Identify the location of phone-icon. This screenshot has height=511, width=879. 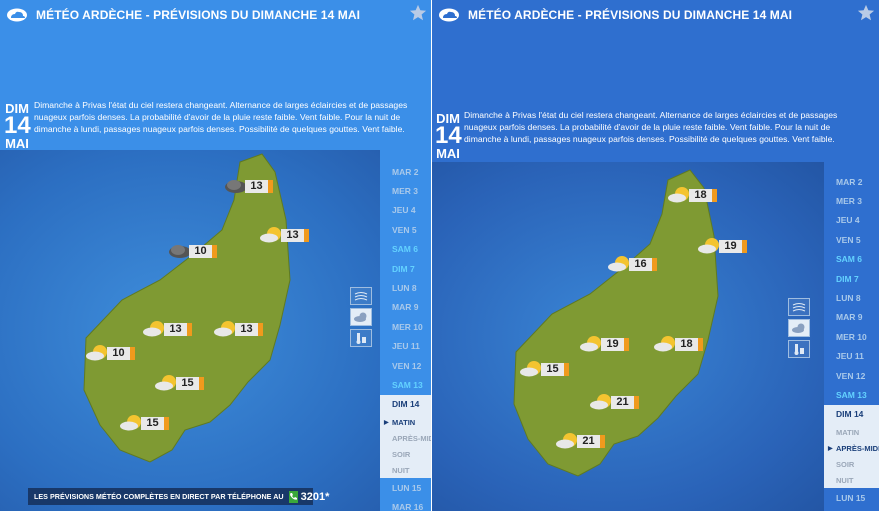
(293, 496).